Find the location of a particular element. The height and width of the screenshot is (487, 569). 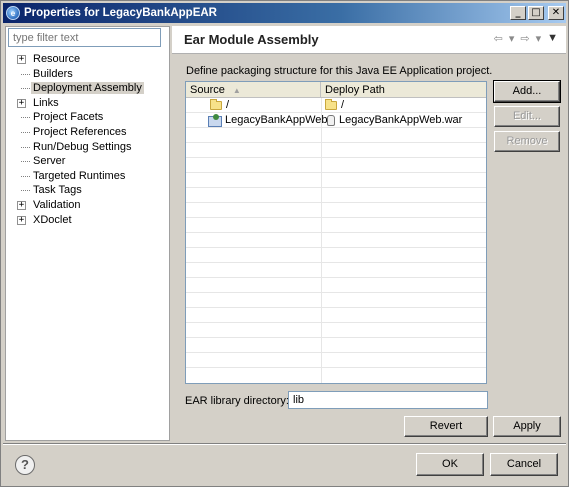

tree-item-label: Run/Debug Settings is located at coordinates (82, 146).